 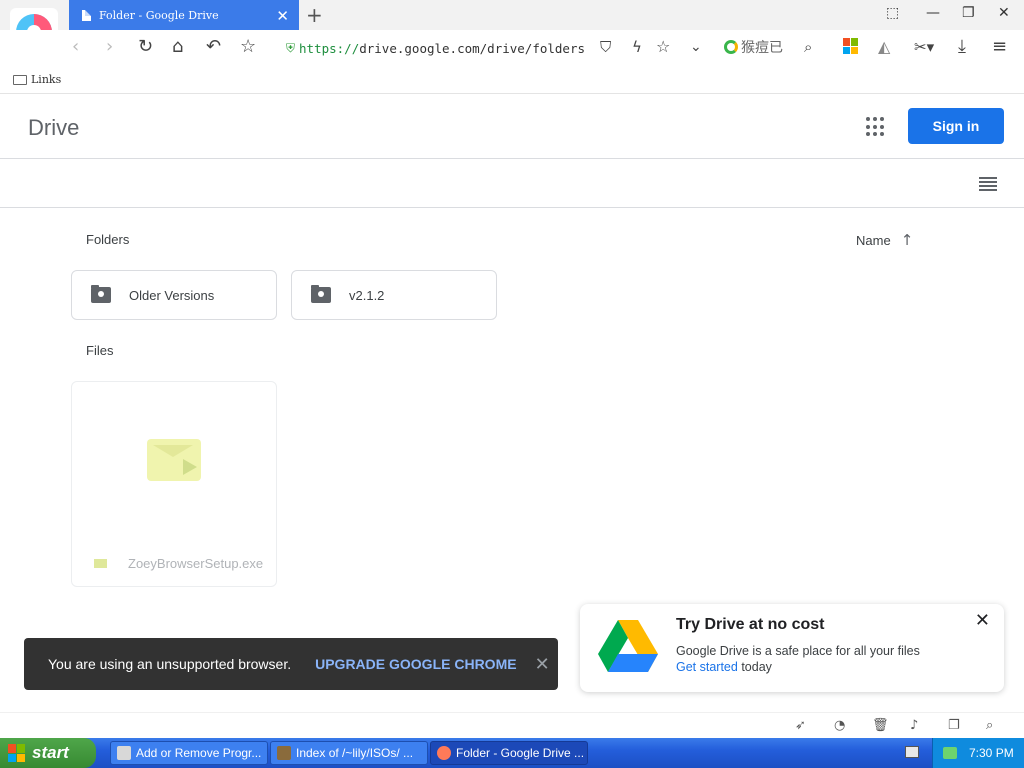 I want to click on restore-icon: ❐, so click(x=968, y=13).